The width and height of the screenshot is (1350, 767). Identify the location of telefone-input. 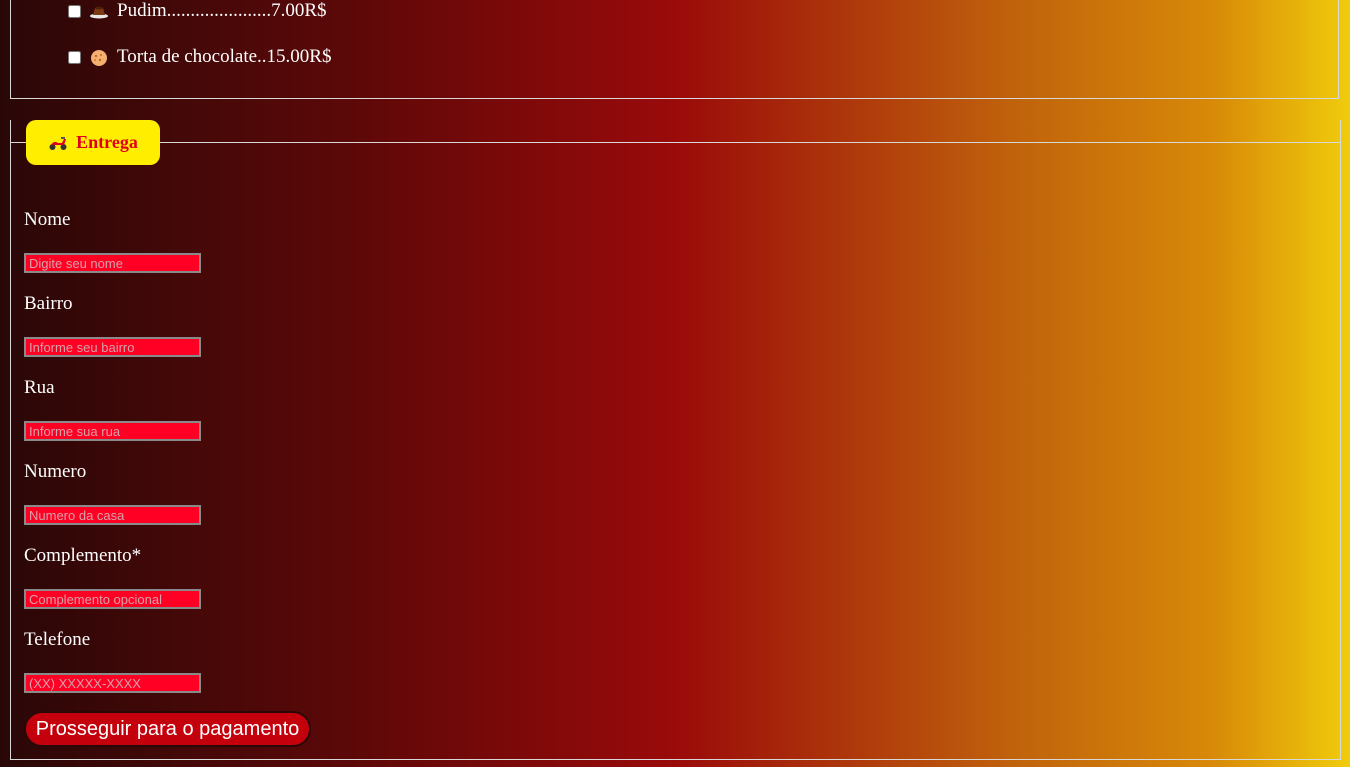
(112, 683).